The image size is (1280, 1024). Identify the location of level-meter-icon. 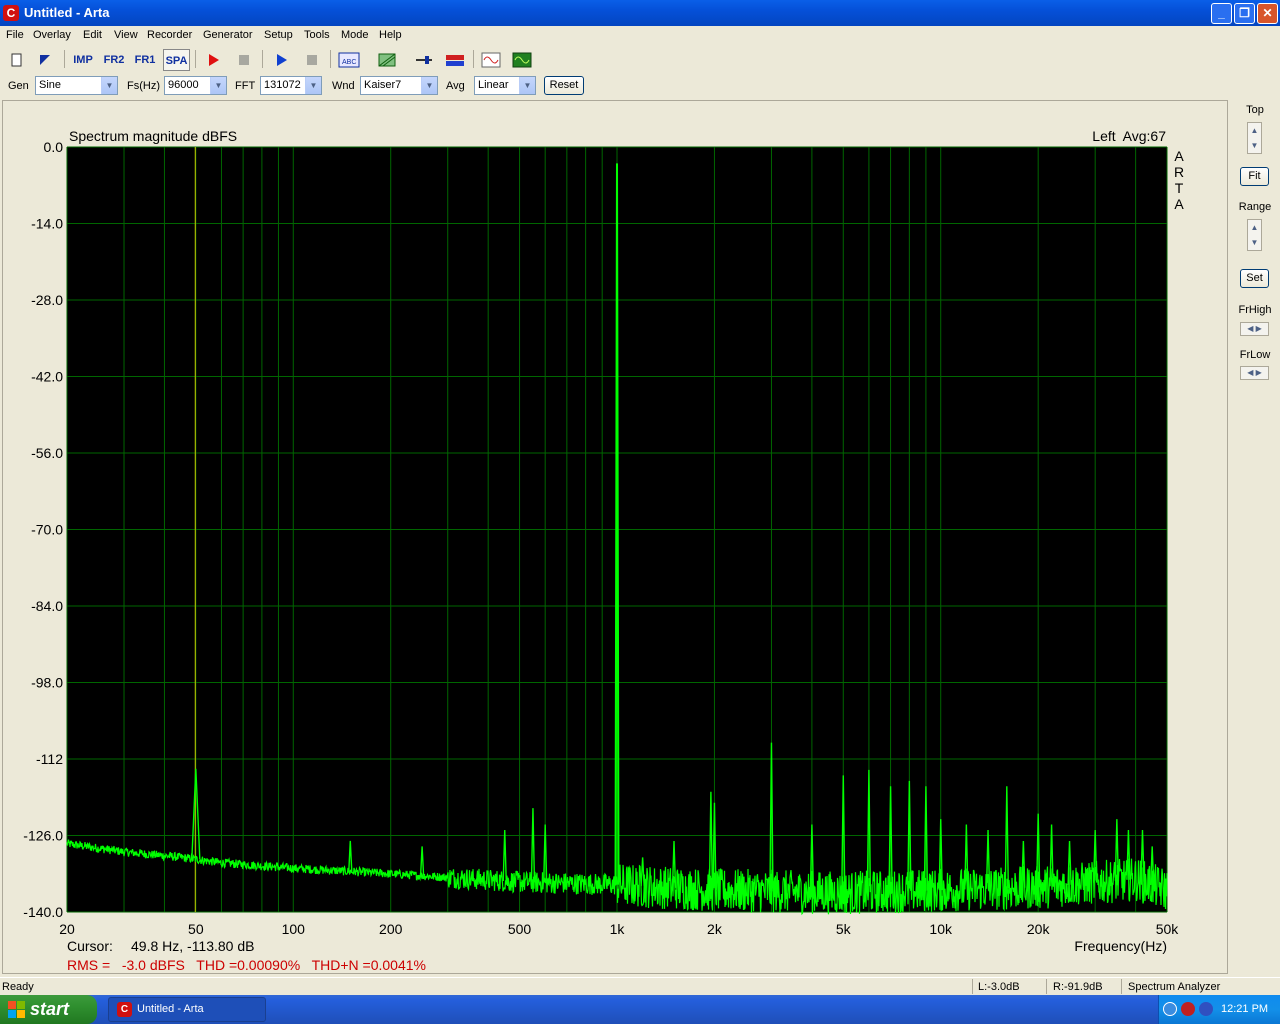
(455, 60).